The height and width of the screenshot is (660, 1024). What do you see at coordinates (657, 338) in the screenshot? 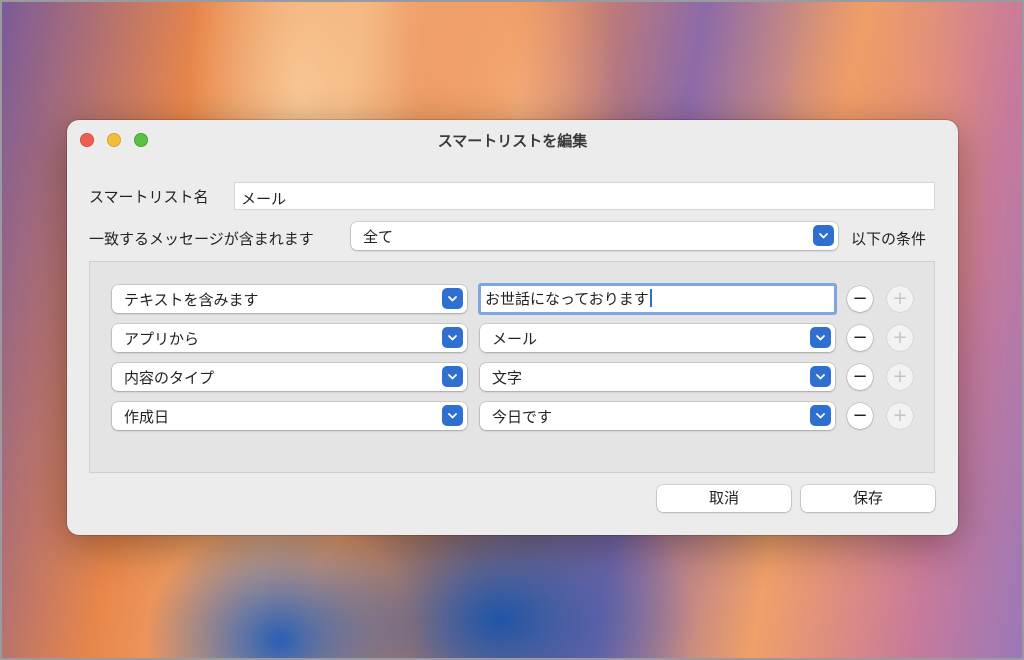
I see `rule-value-select: メール` at bounding box center [657, 338].